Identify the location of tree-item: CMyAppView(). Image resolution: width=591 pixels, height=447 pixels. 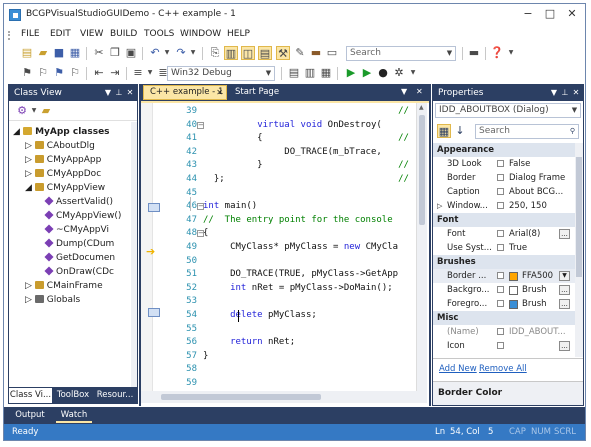
(82, 216).